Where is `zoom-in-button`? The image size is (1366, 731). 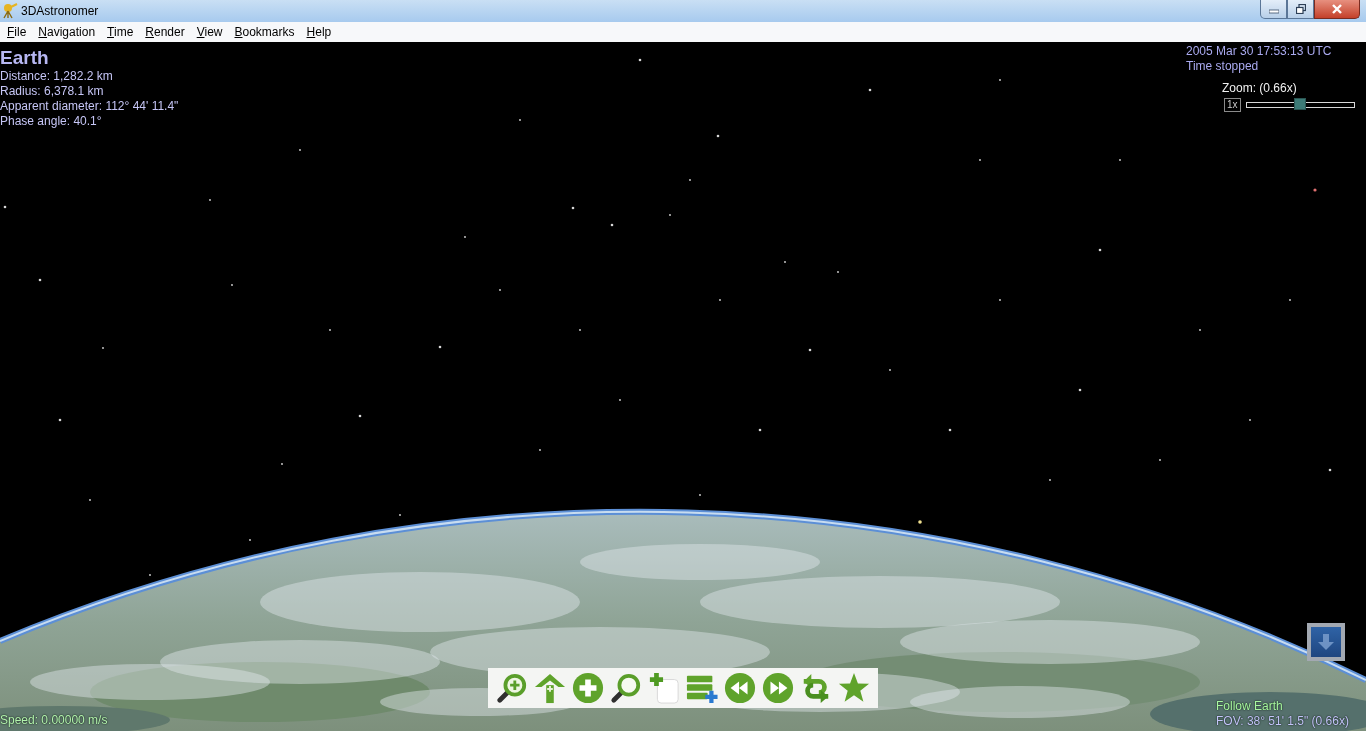
zoom-in-button is located at coordinates (512, 688).